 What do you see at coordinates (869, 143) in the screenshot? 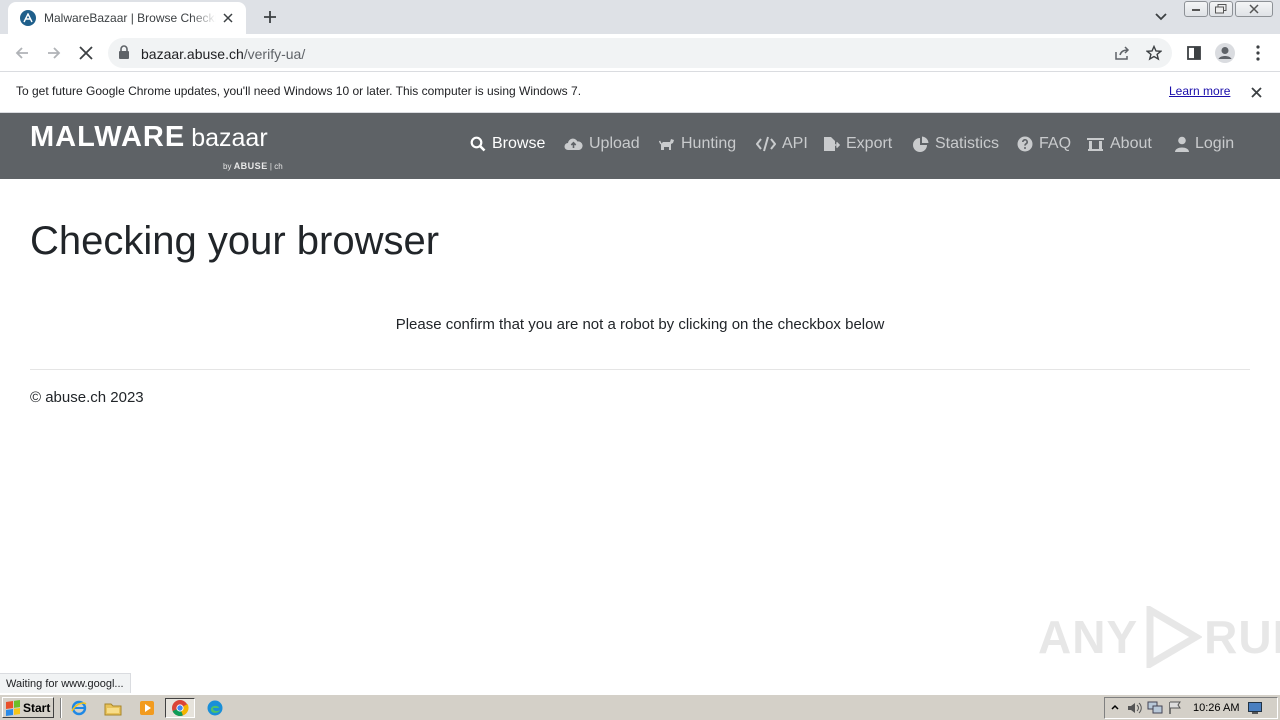
I see `nav-export-label: Export` at bounding box center [869, 143].